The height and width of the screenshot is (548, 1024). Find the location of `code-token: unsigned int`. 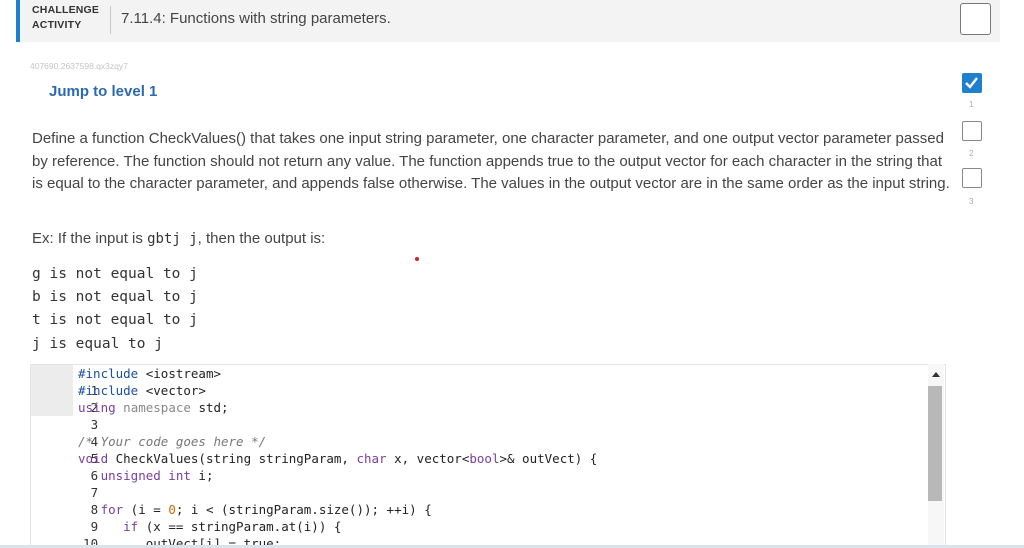

code-token: unsigned int is located at coordinates (134, 475).